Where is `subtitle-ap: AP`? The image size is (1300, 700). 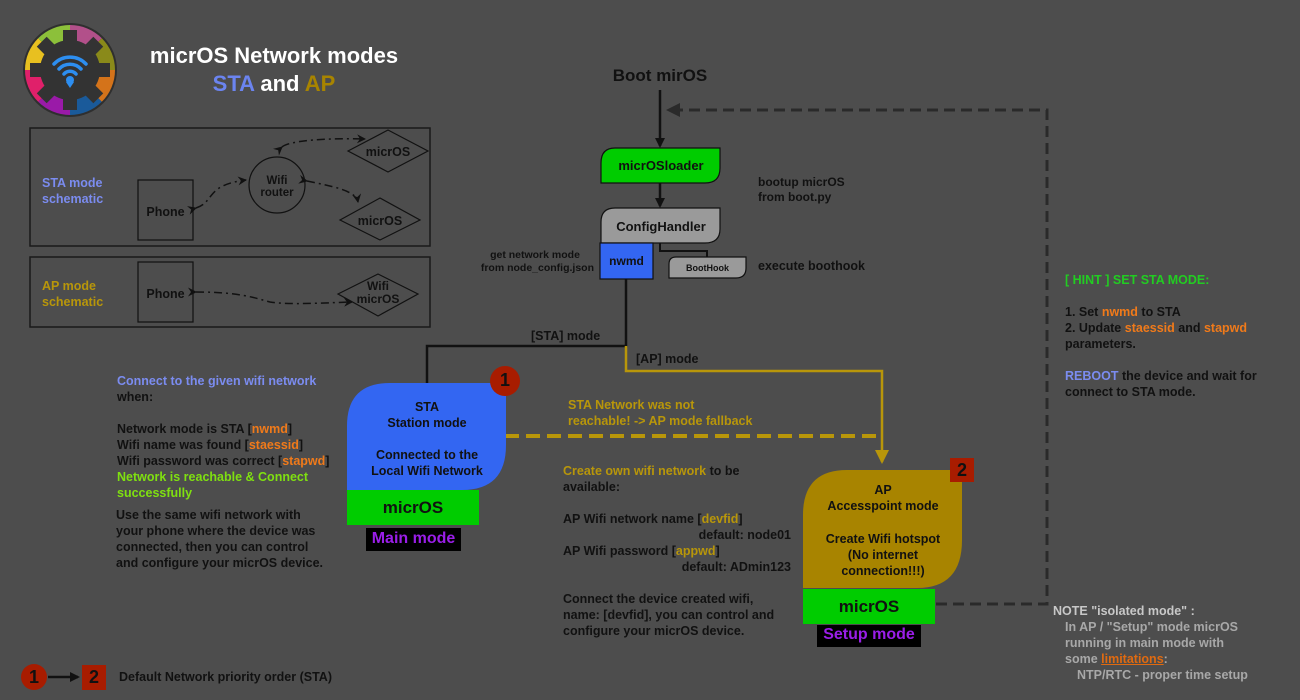
subtitle-ap: AP is located at coordinates (320, 83).